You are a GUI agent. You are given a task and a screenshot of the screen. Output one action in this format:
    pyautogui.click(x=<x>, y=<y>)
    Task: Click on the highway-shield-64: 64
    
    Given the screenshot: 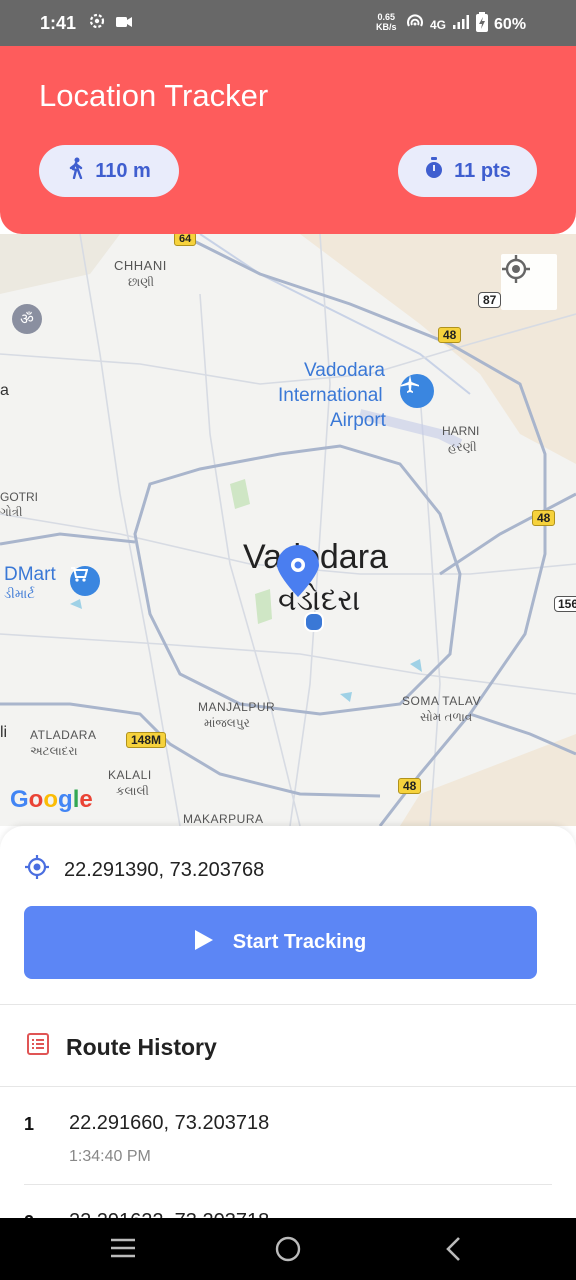 What is the action you would take?
    pyautogui.click(x=185, y=240)
    